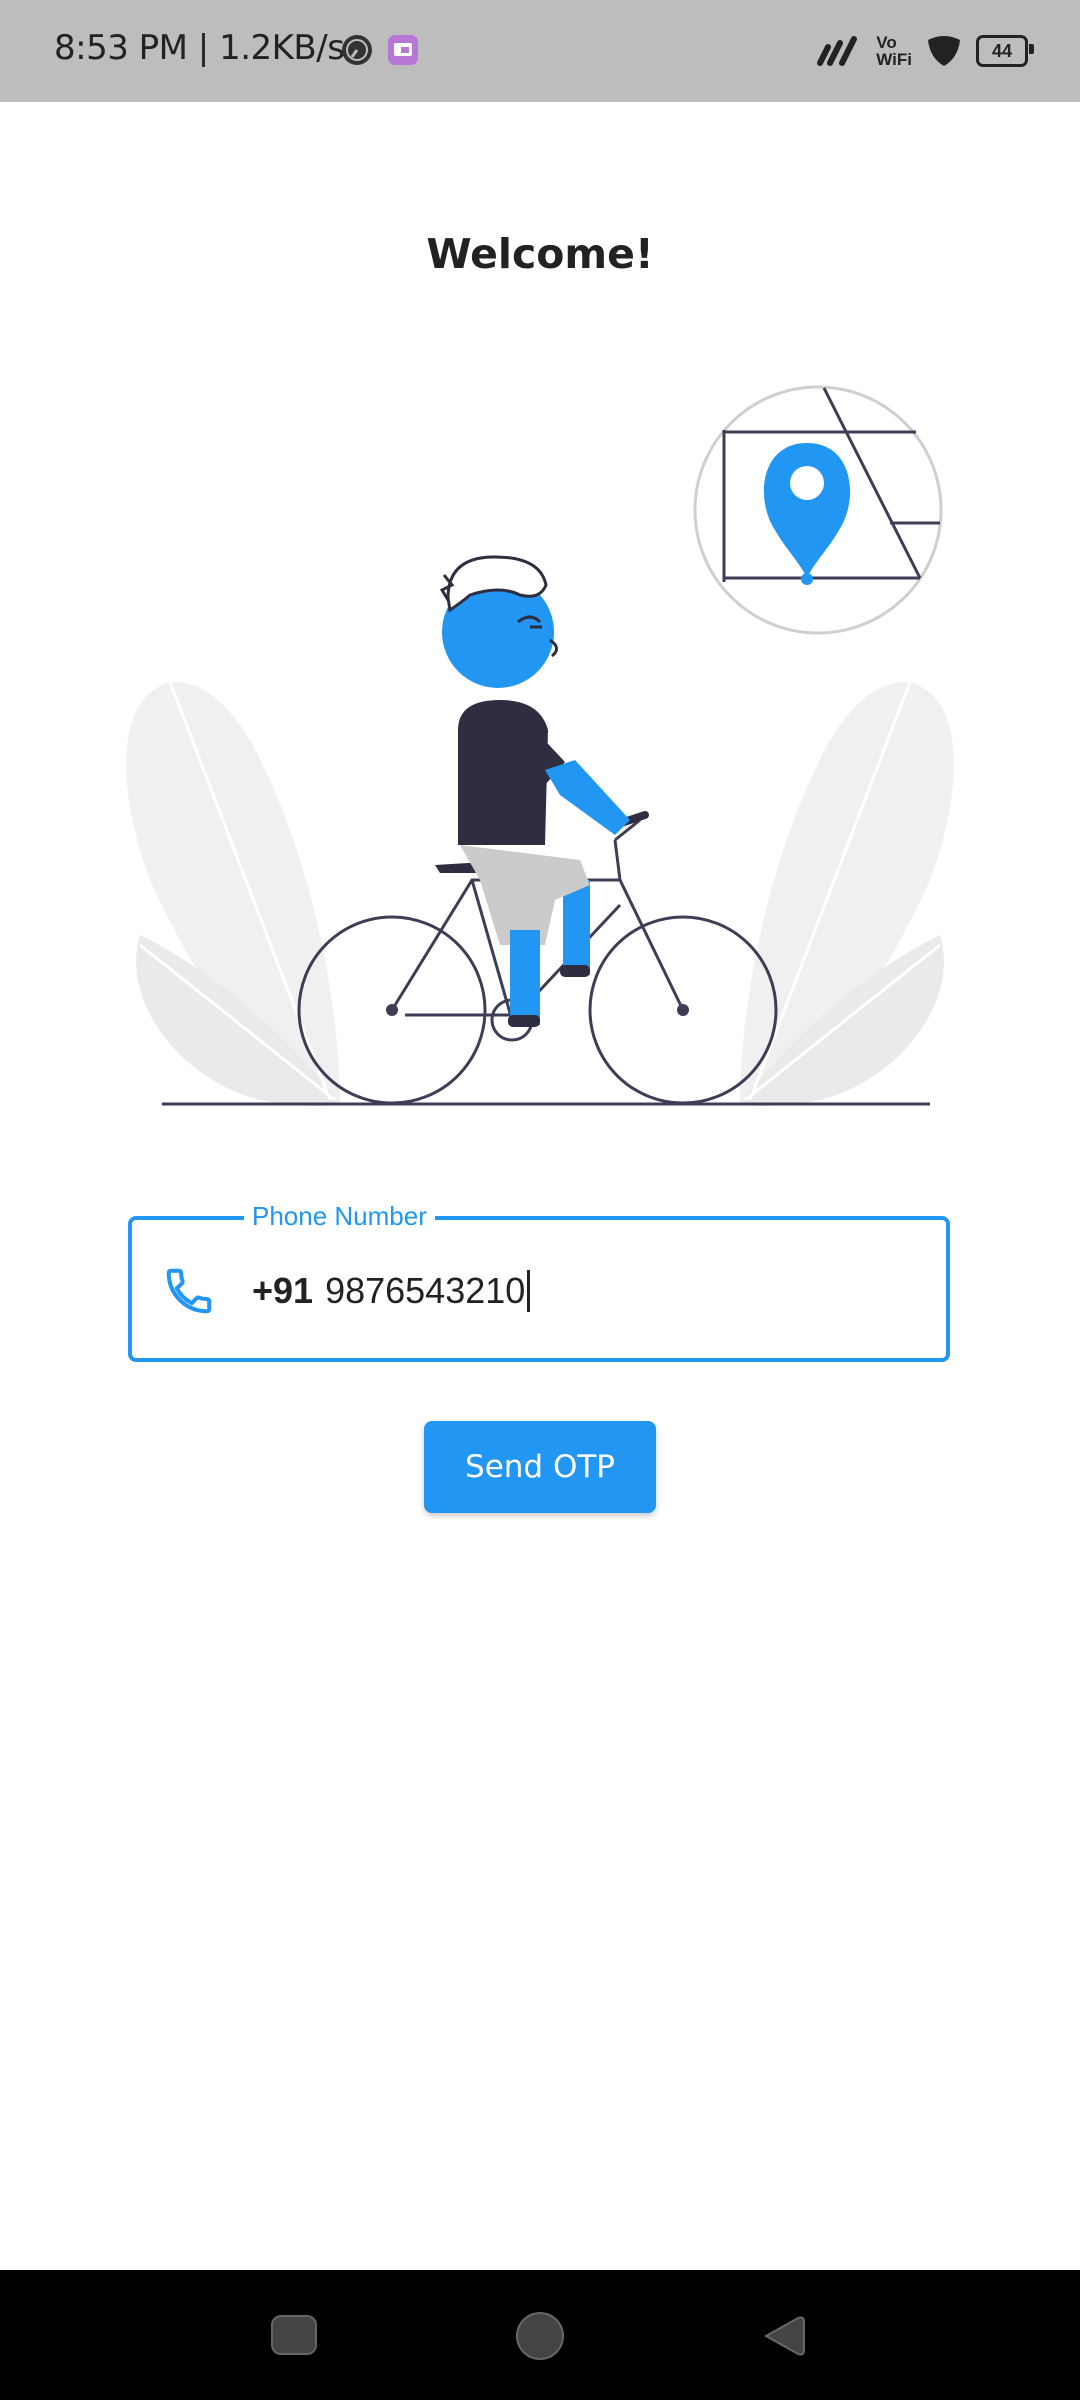  What do you see at coordinates (540, 254) in the screenshot?
I see `page-title: Welcome!` at bounding box center [540, 254].